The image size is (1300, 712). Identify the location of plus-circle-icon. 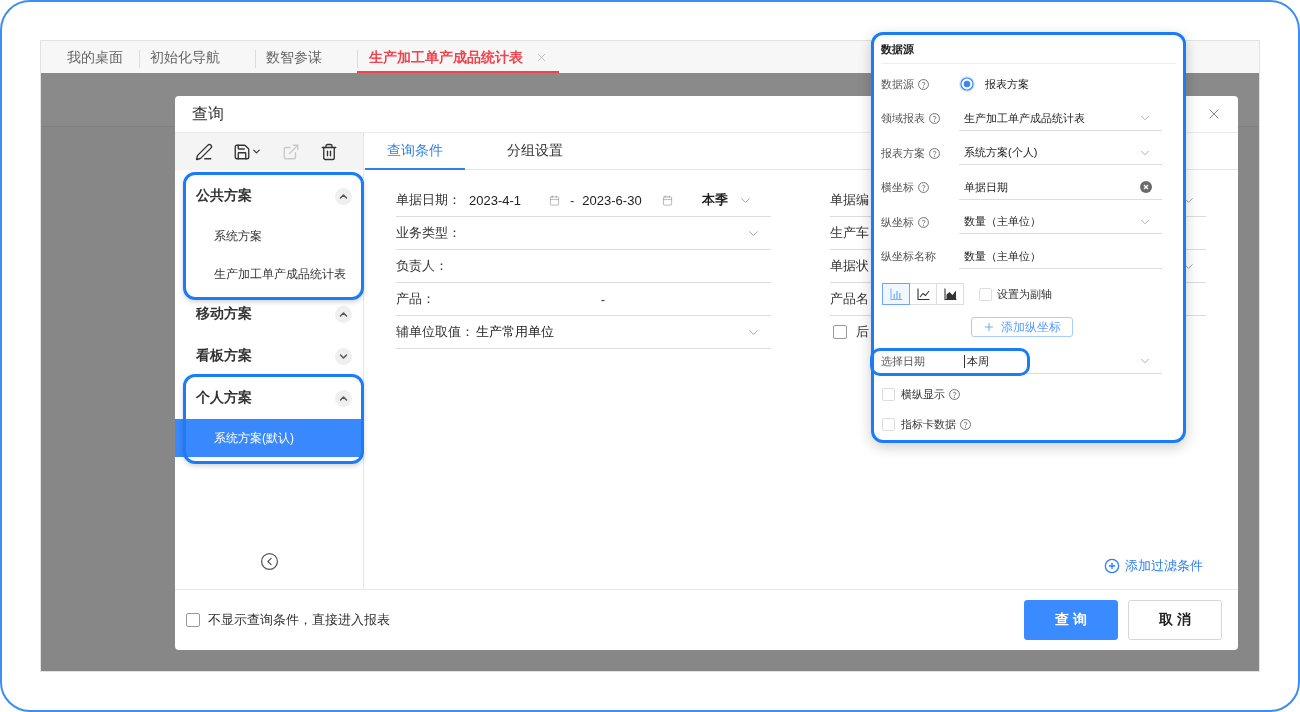
(1112, 566).